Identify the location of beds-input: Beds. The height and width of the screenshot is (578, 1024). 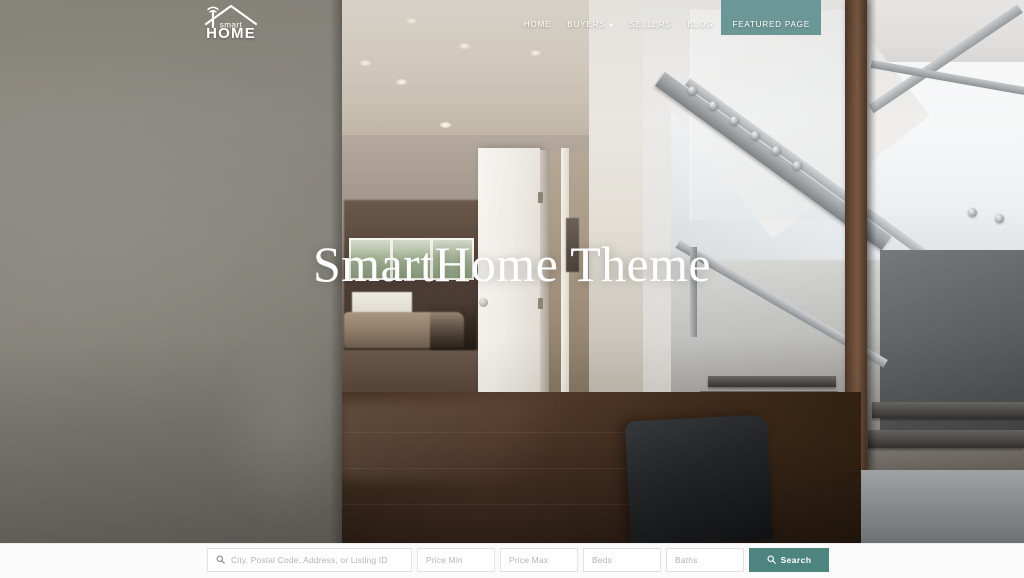
(622, 560).